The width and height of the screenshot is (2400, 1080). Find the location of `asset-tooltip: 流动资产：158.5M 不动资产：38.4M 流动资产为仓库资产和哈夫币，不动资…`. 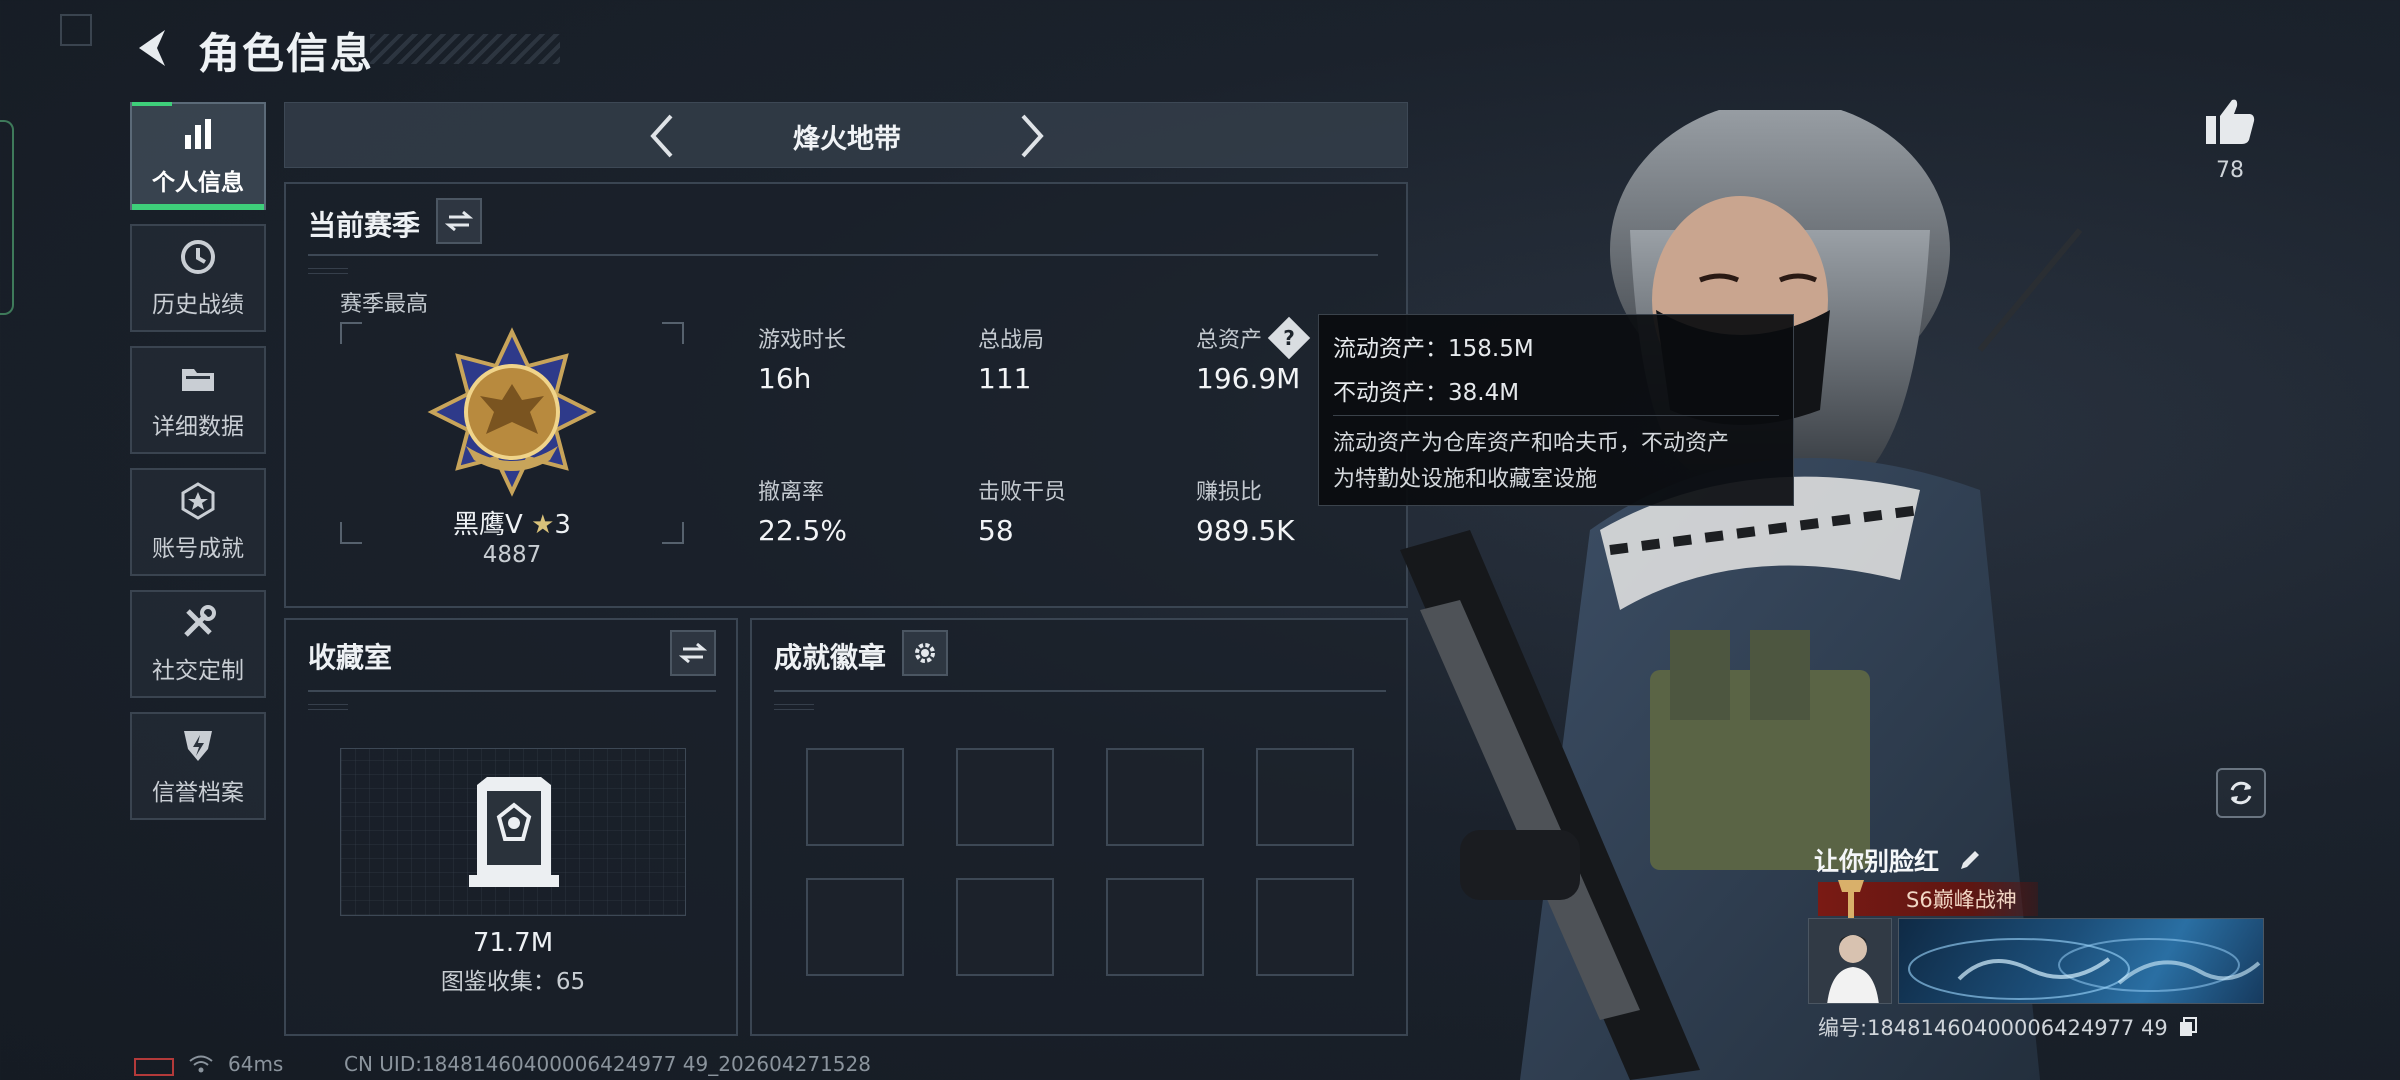

asset-tooltip: 流动资产：158.5M 不动资产：38.4M 流动资产为仓库资产和哈夫币，不动资… is located at coordinates (1556, 410).